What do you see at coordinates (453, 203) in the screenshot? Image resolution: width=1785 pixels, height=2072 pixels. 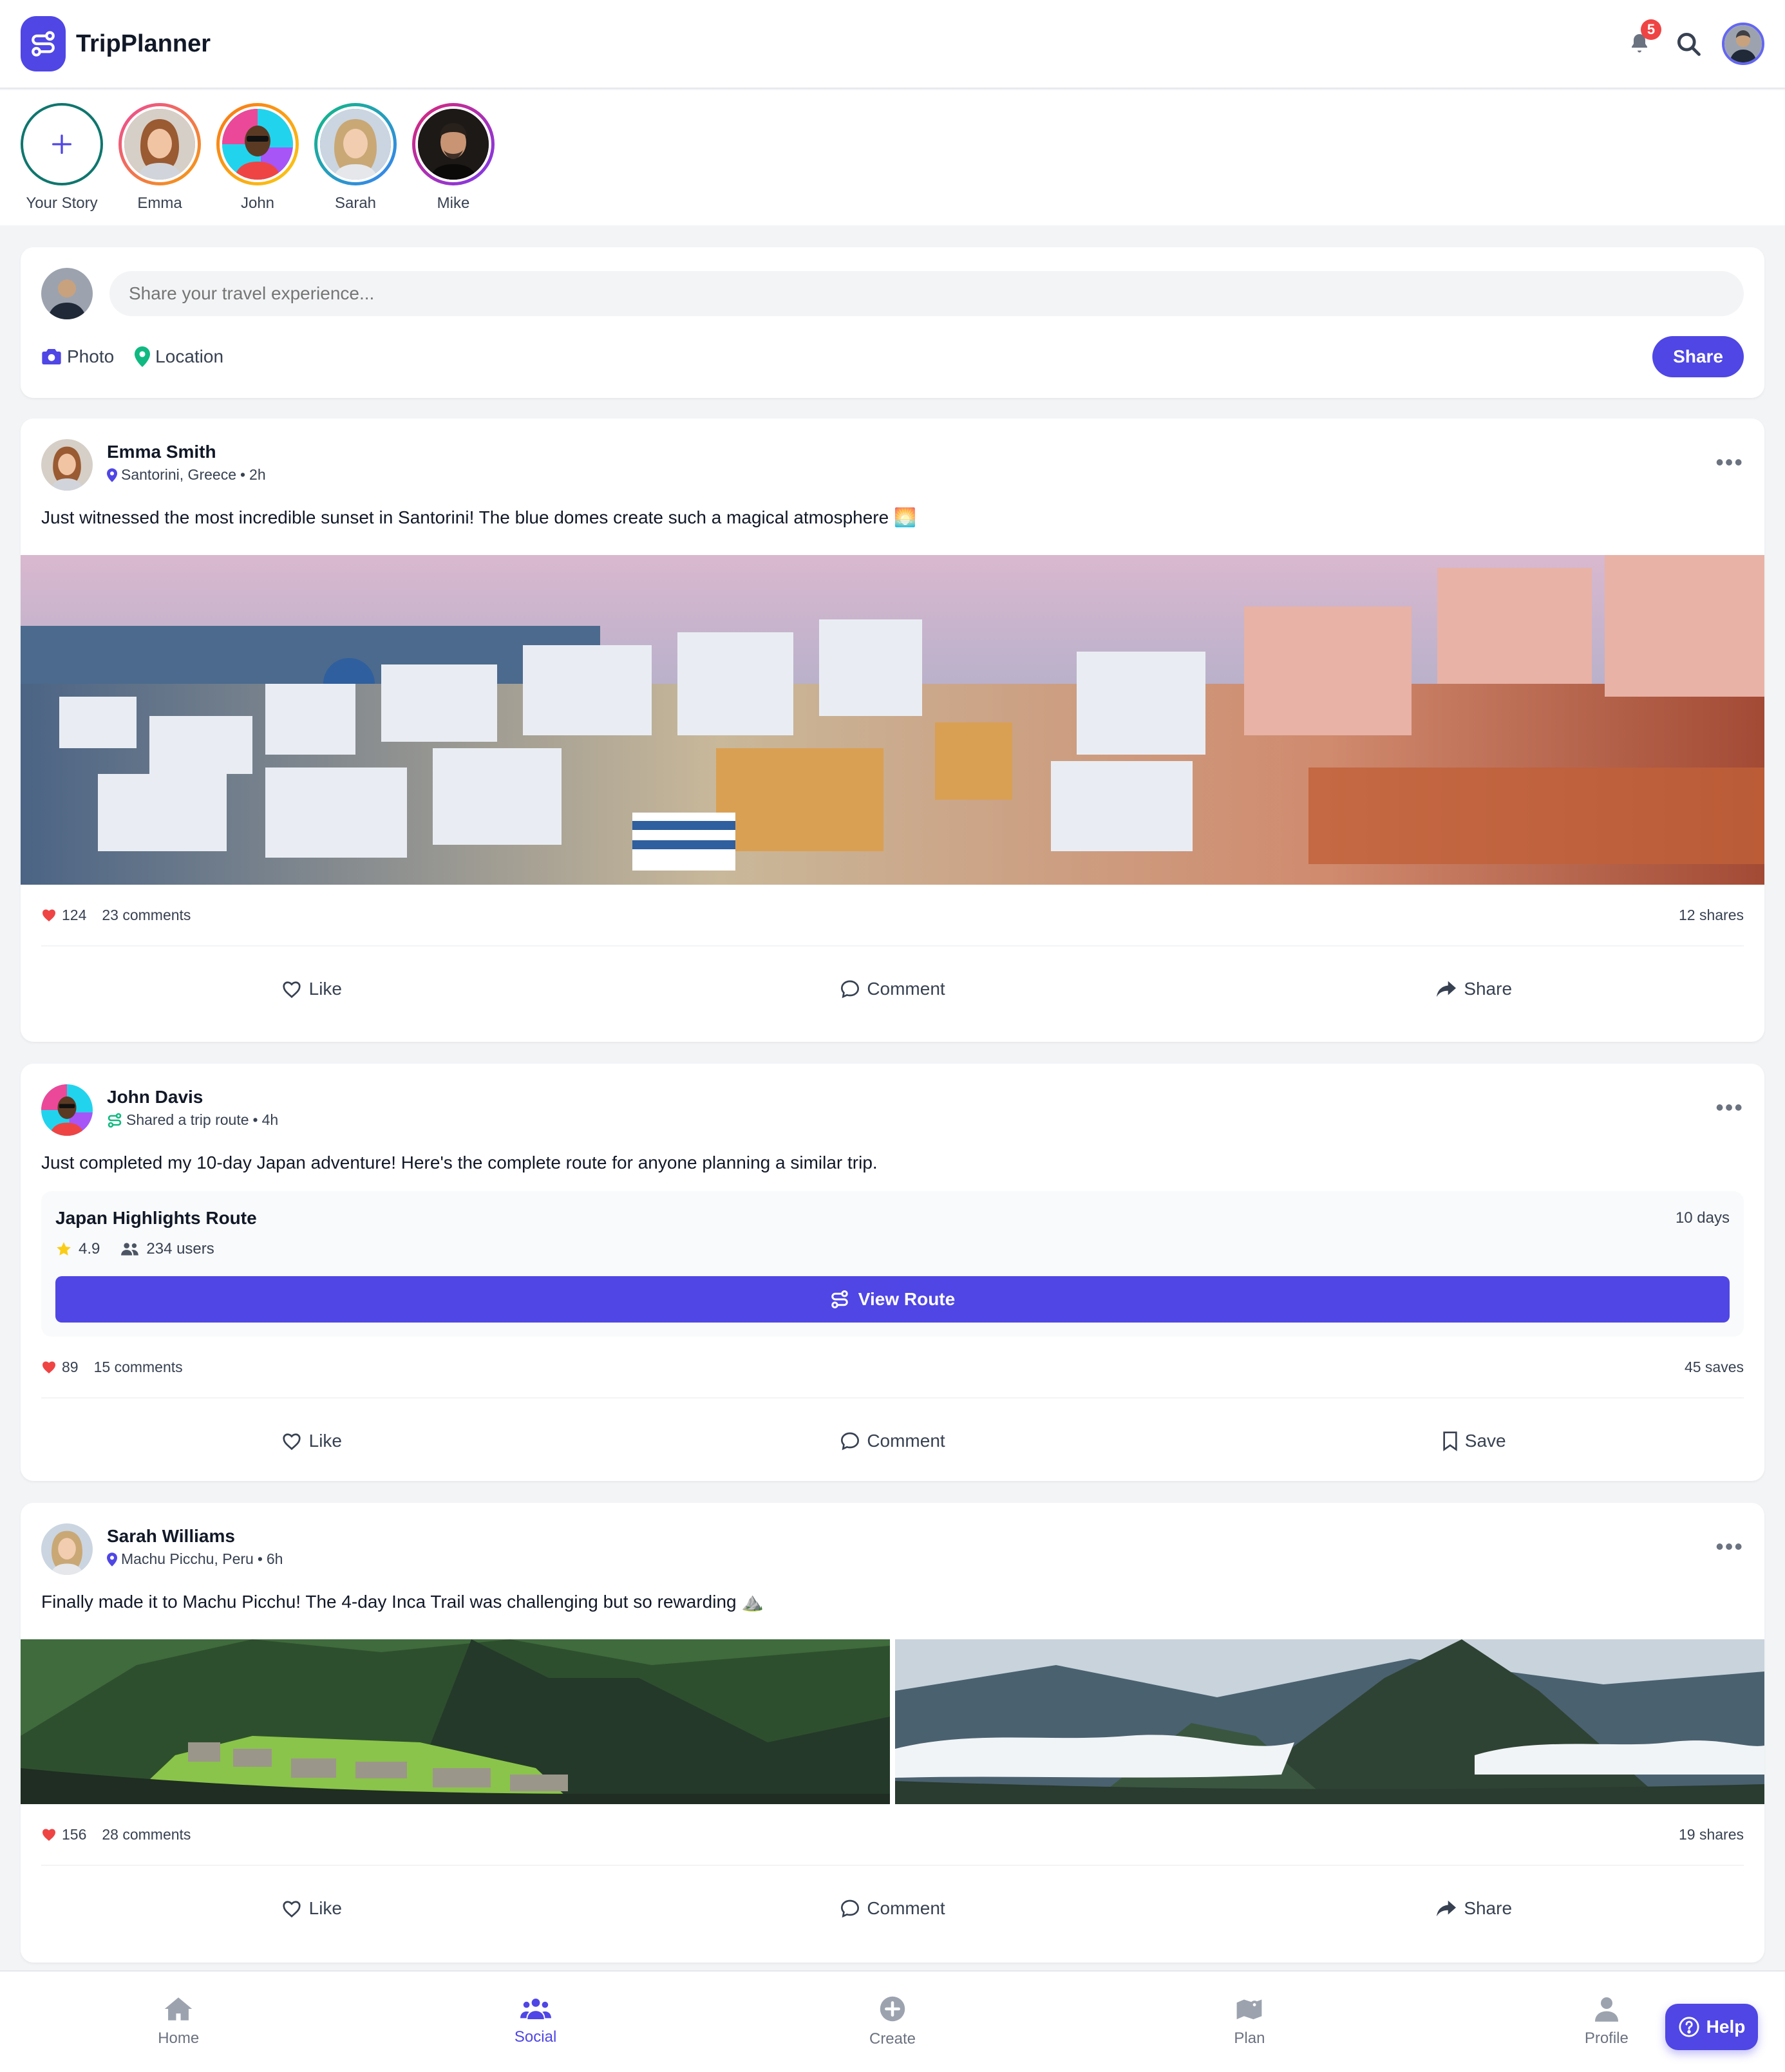 I see `story-label: Mike` at bounding box center [453, 203].